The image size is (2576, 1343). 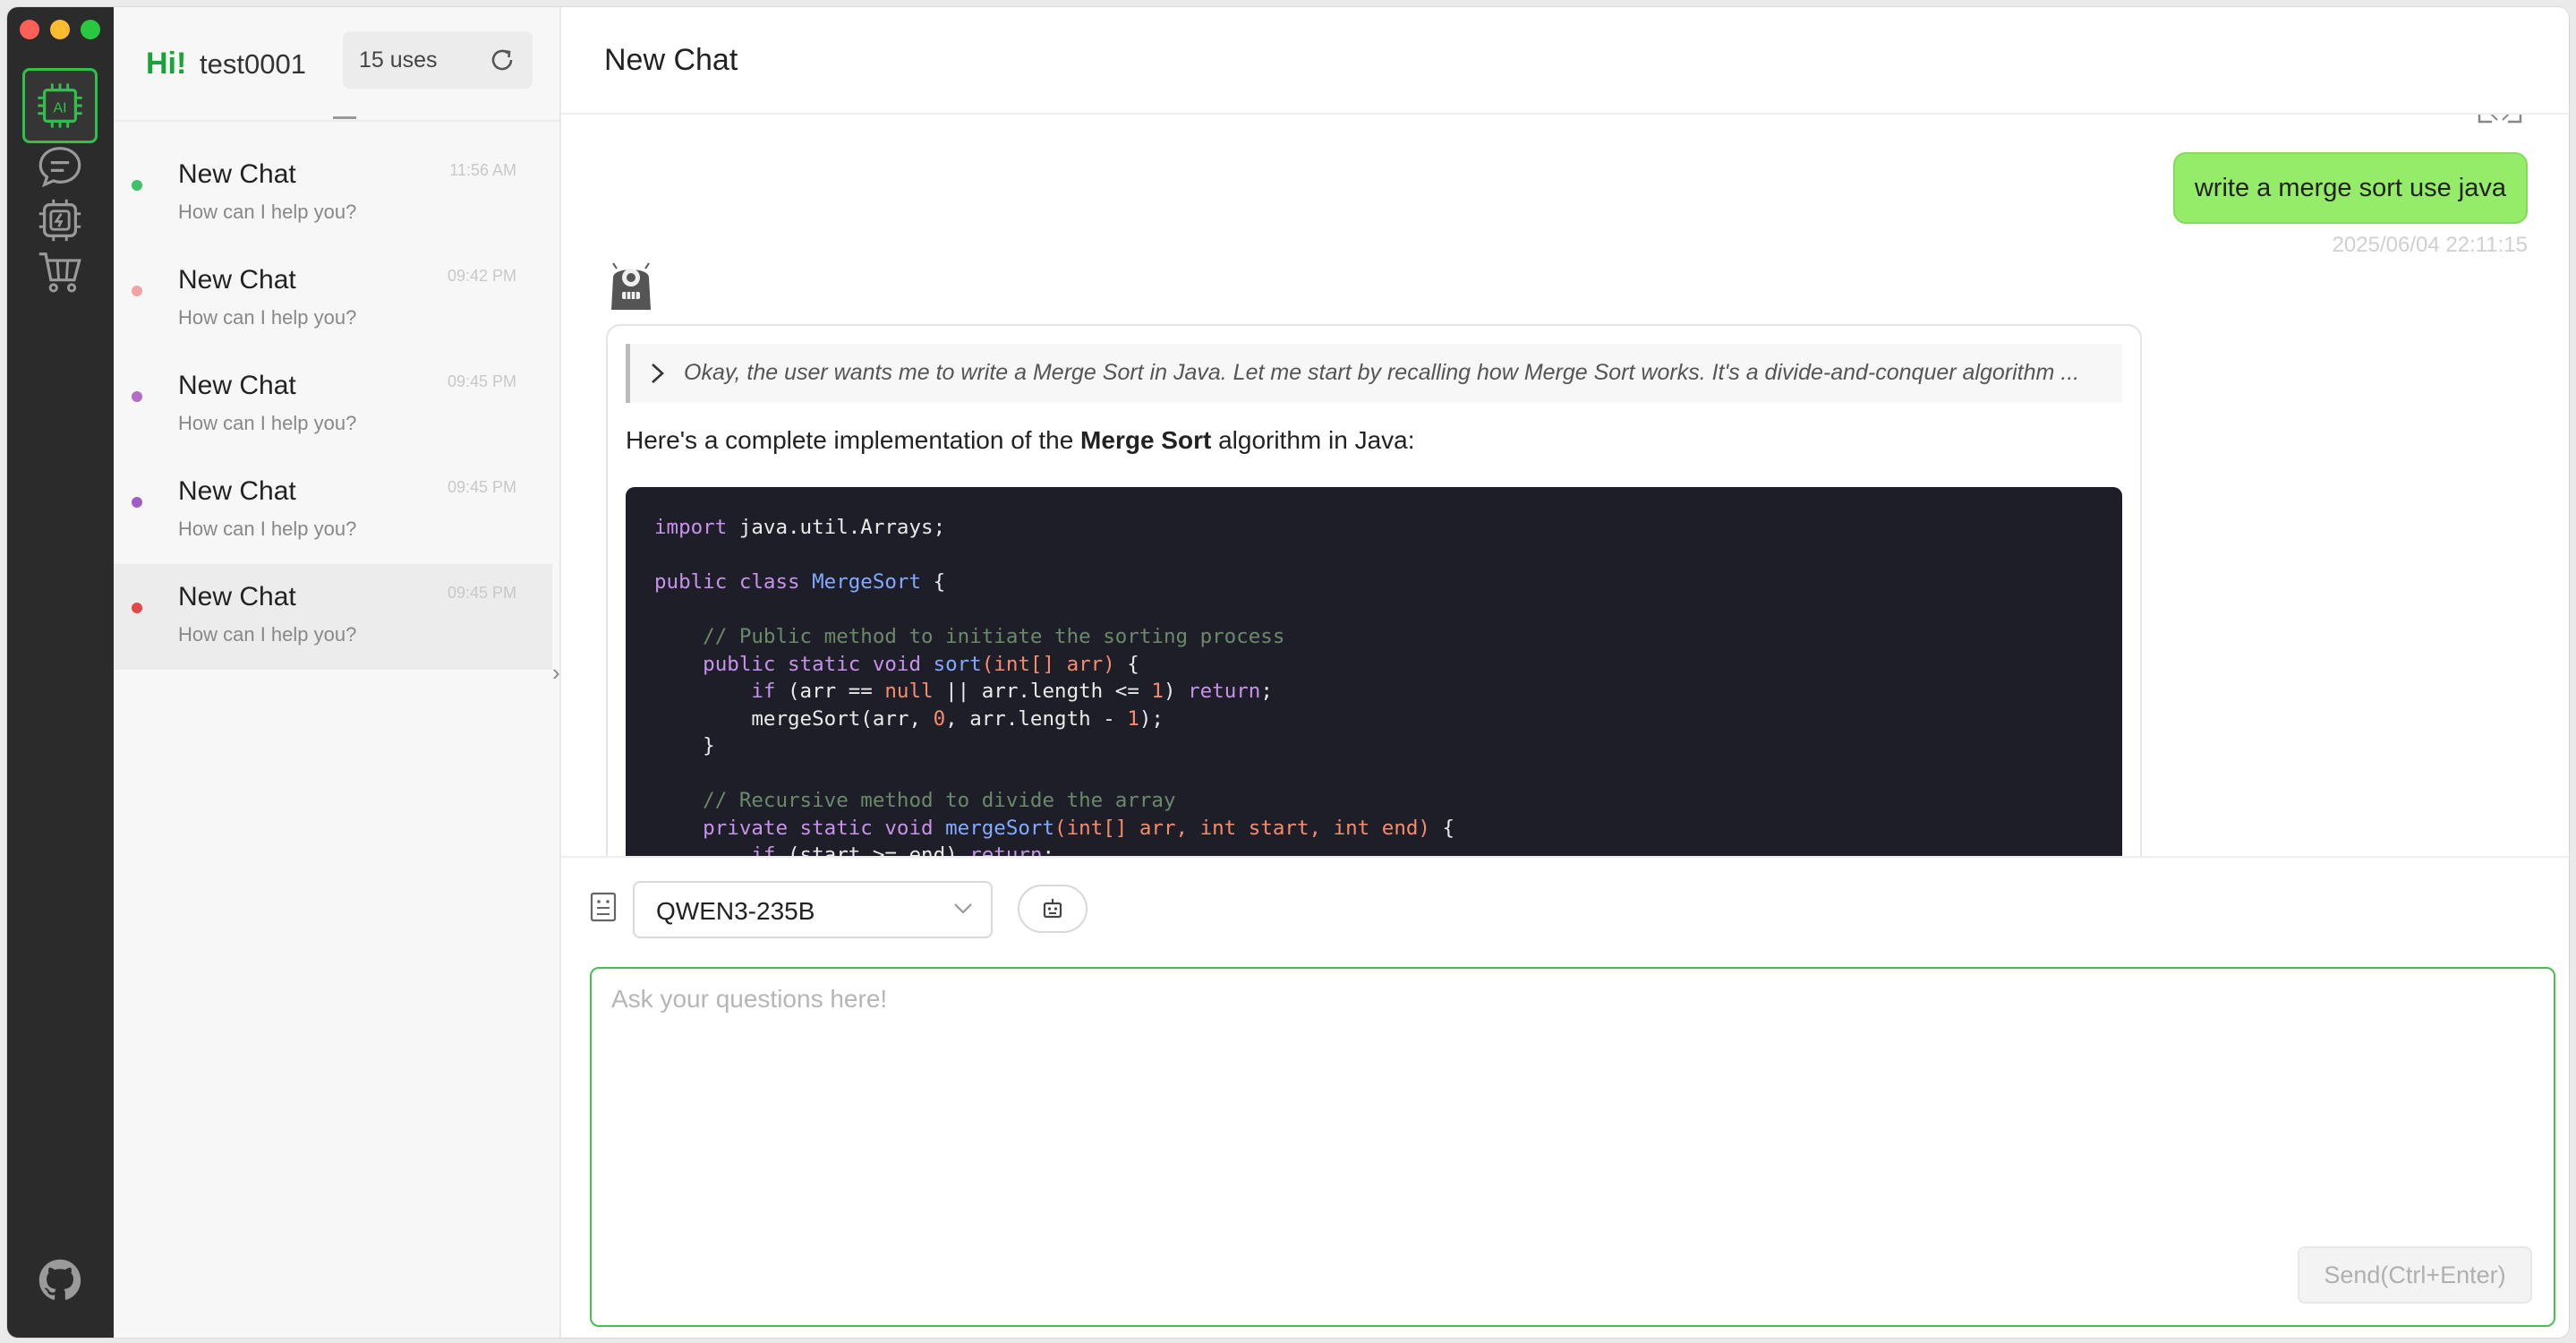 I want to click on github-link, so click(x=60, y=1280).